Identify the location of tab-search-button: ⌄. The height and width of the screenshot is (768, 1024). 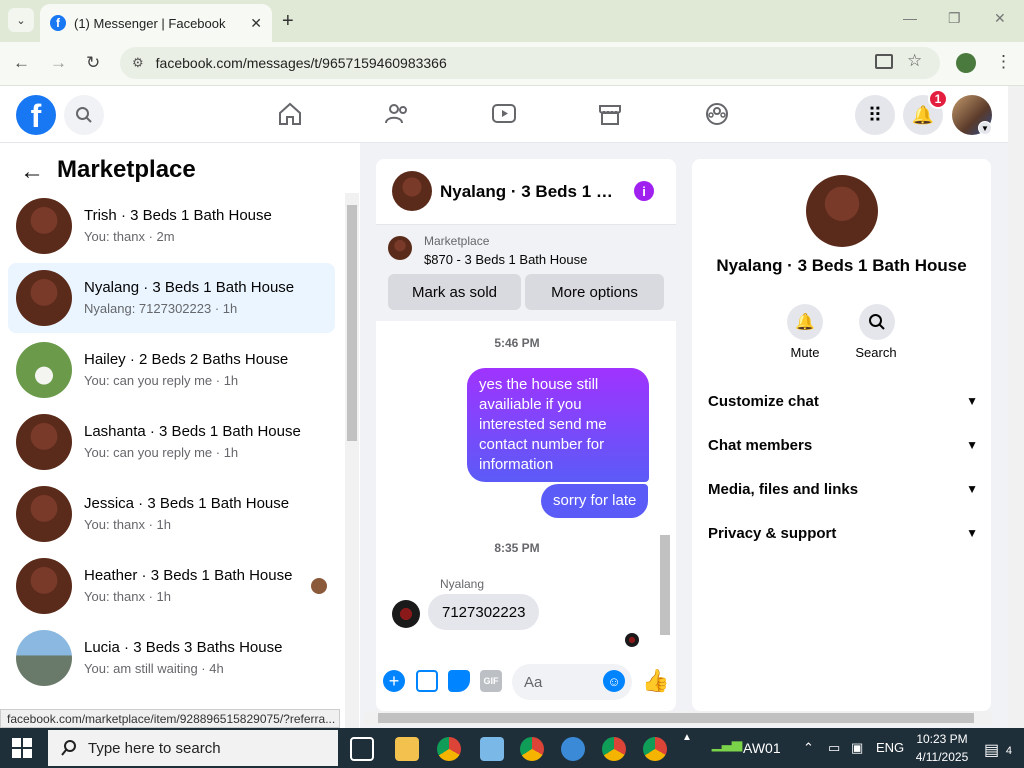
(21, 20).